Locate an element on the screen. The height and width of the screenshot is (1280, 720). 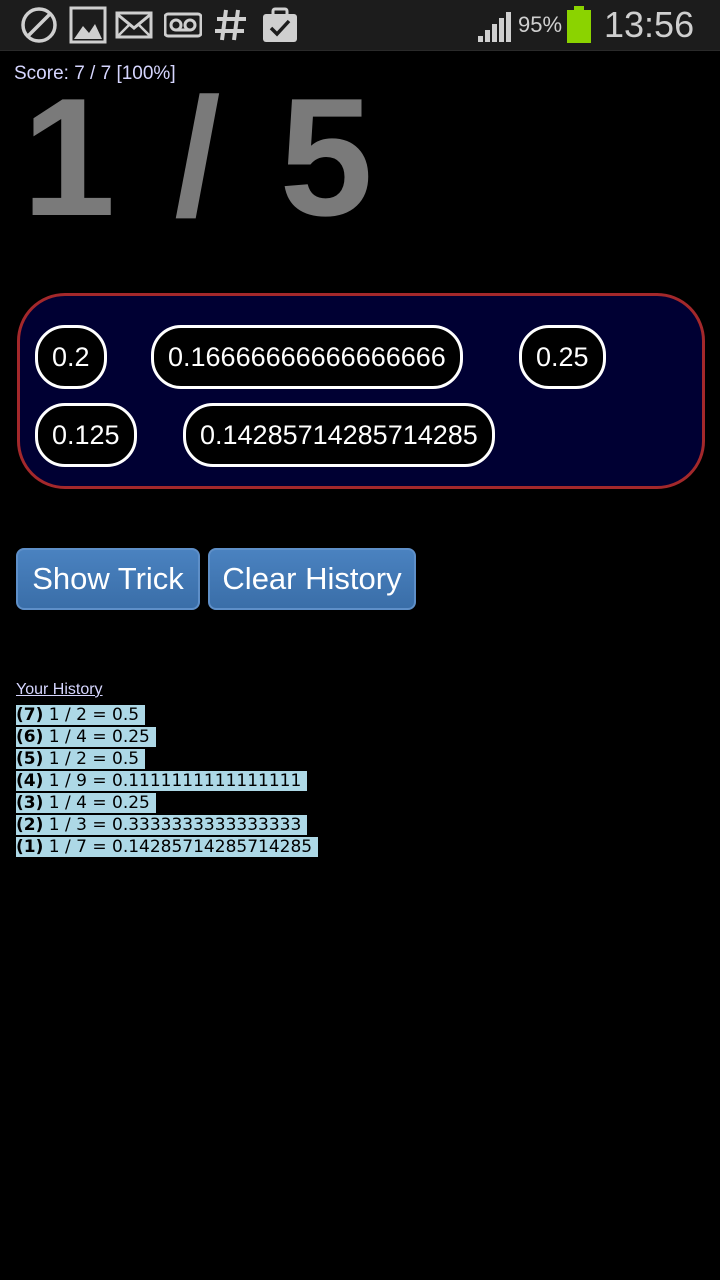
blocked-icon is located at coordinates (39, 25).